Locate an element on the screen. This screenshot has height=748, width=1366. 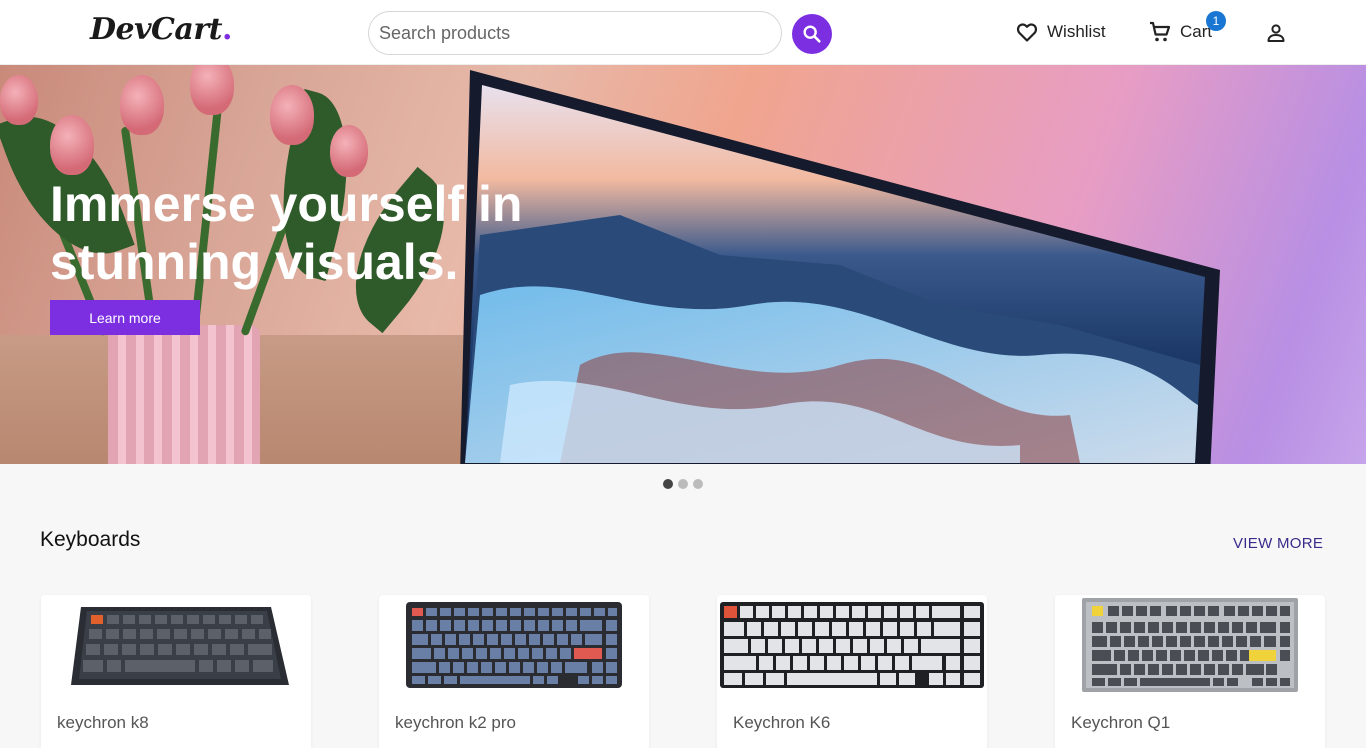
product-card: keychron k2 pro is located at coordinates (514, 671).